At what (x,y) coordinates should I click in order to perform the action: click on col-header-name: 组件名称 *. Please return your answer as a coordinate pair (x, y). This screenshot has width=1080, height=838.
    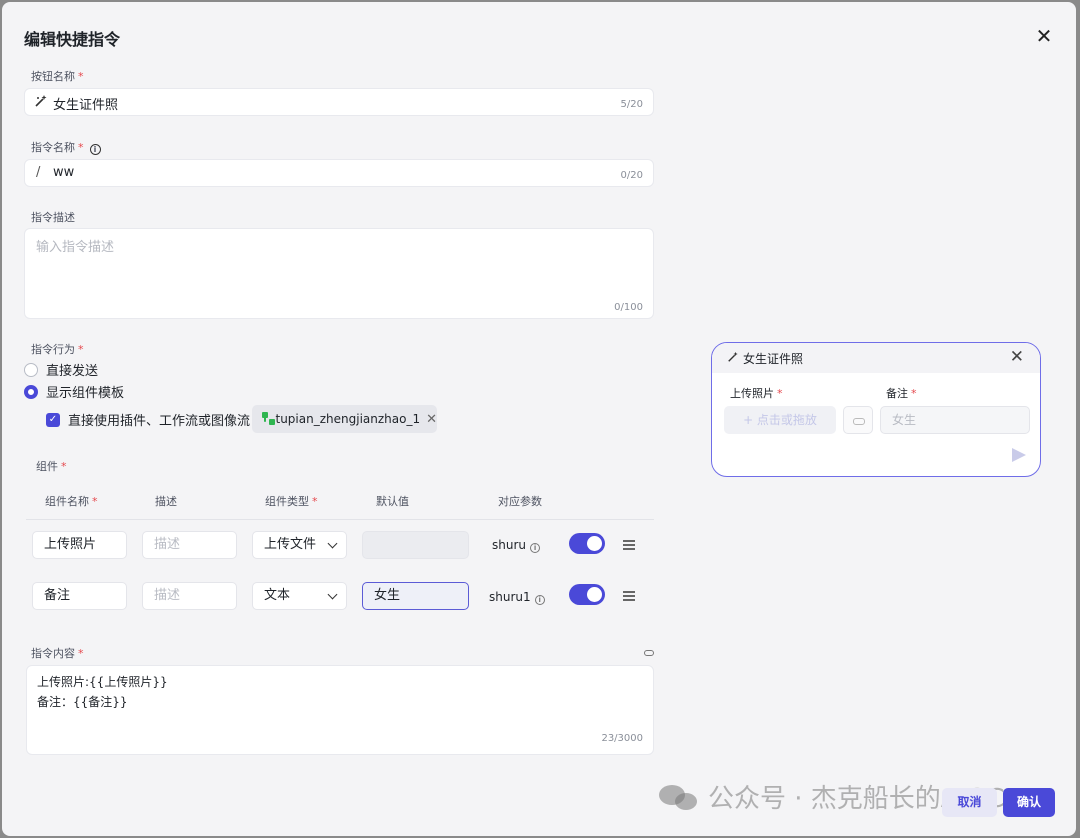
    Looking at the image, I should click on (71, 501).